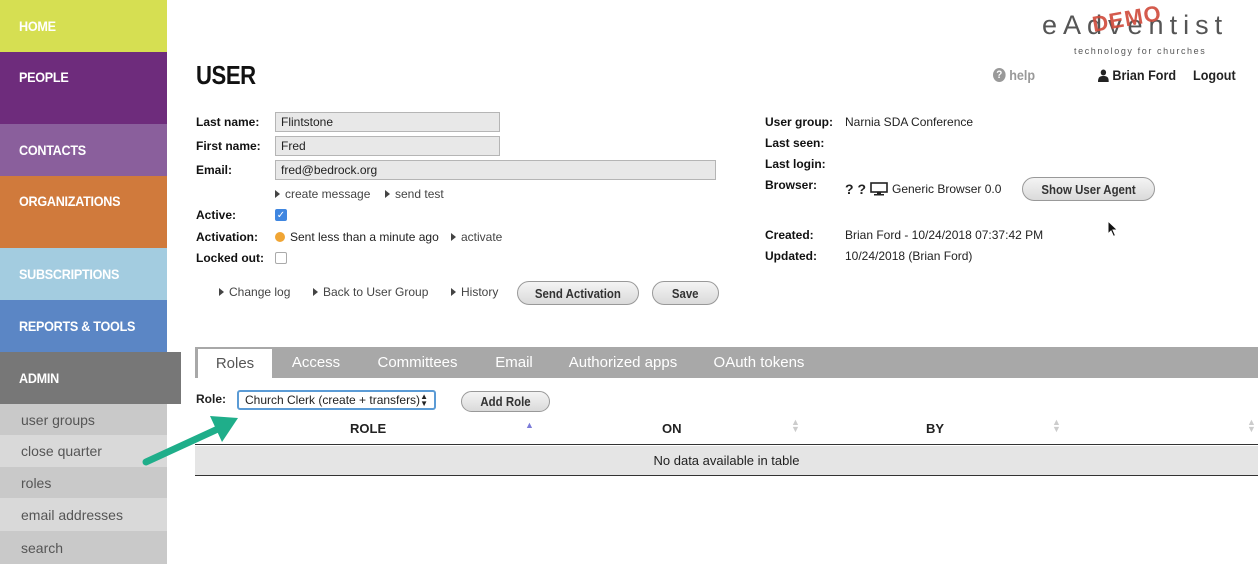  Describe the element at coordinates (623, 362) in the screenshot. I see `tab-authorized-apps: Authorized apps` at that location.